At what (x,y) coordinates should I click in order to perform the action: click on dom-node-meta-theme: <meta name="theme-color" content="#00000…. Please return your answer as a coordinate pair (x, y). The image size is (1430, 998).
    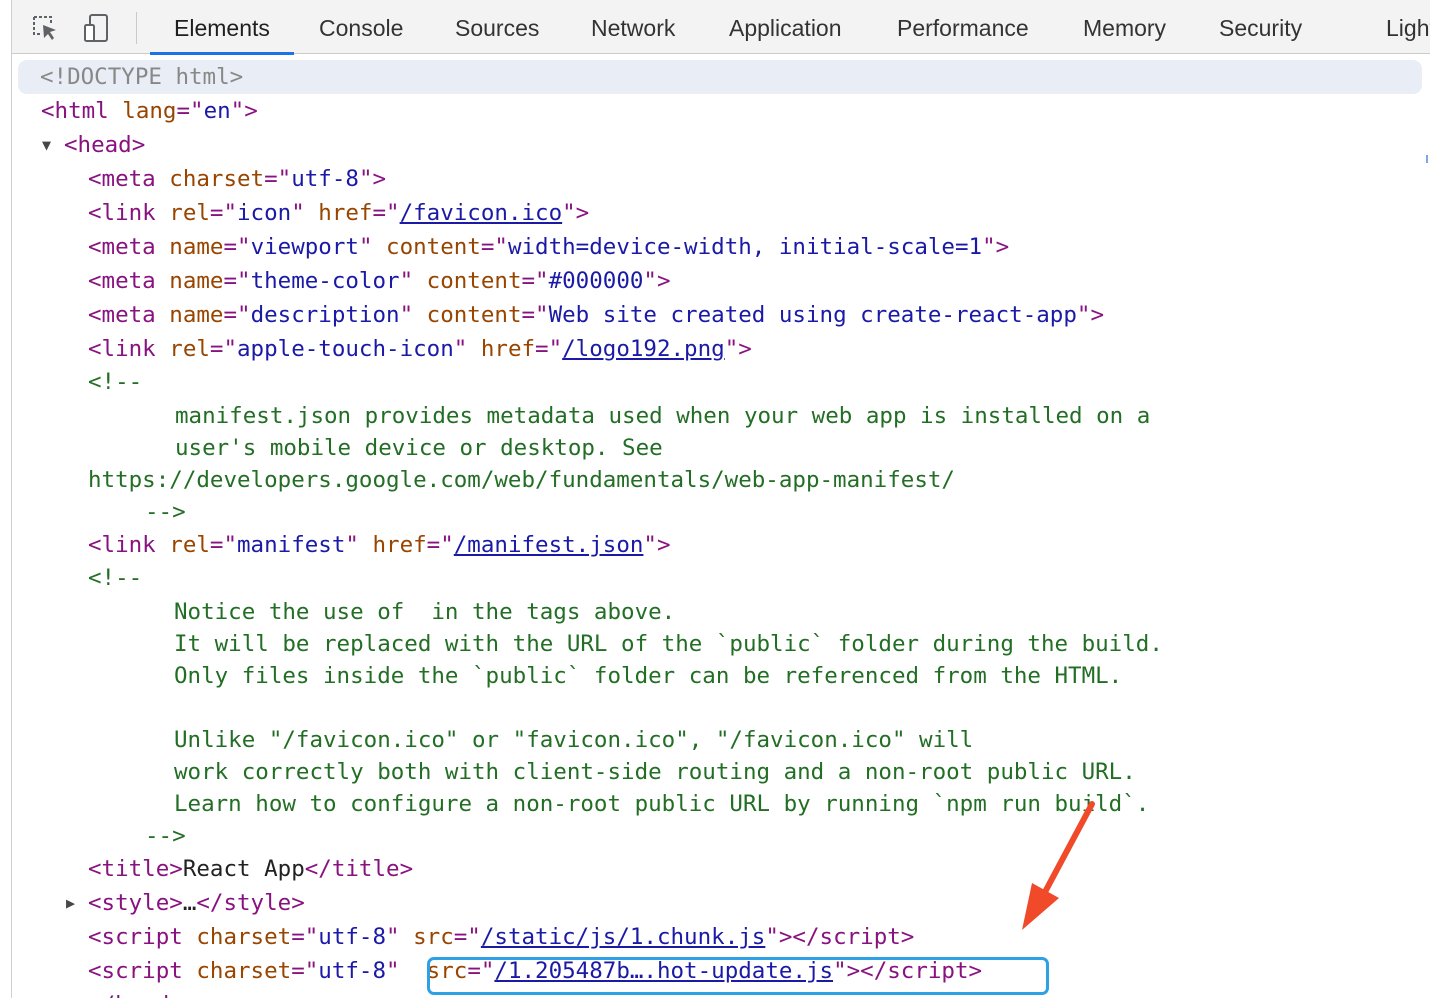
    Looking at the image, I should click on (717, 281).